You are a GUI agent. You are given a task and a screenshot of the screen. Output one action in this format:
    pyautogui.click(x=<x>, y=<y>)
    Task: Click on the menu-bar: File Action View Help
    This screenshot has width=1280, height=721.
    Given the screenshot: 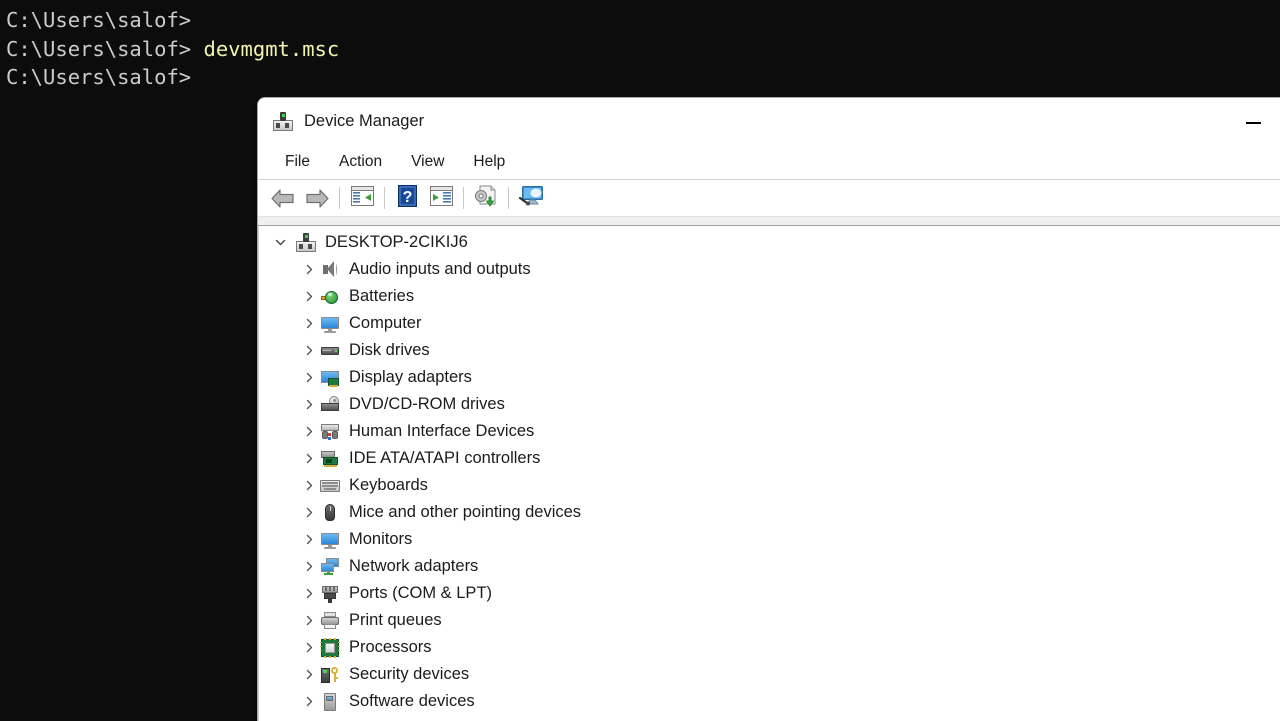 What is the action you would take?
    pyautogui.click(x=769, y=162)
    